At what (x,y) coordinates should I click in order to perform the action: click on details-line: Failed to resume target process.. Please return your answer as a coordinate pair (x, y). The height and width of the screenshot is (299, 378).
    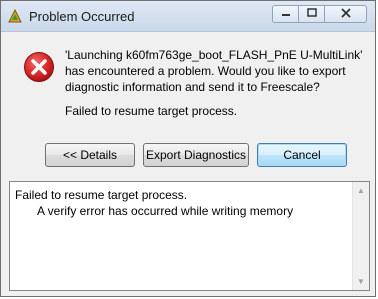
    Looking at the image, I should click on (101, 195).